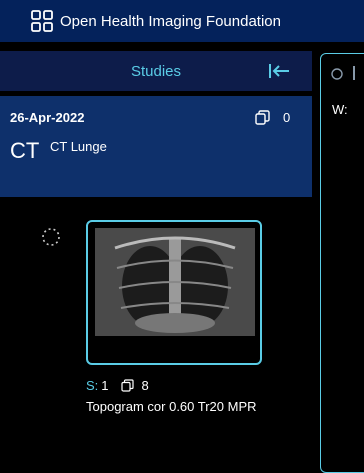 The image size is (364, 473). Describe the element at coordinates (78, 146) in the screenshot. I see `study-description: CT Lunge` at that location.